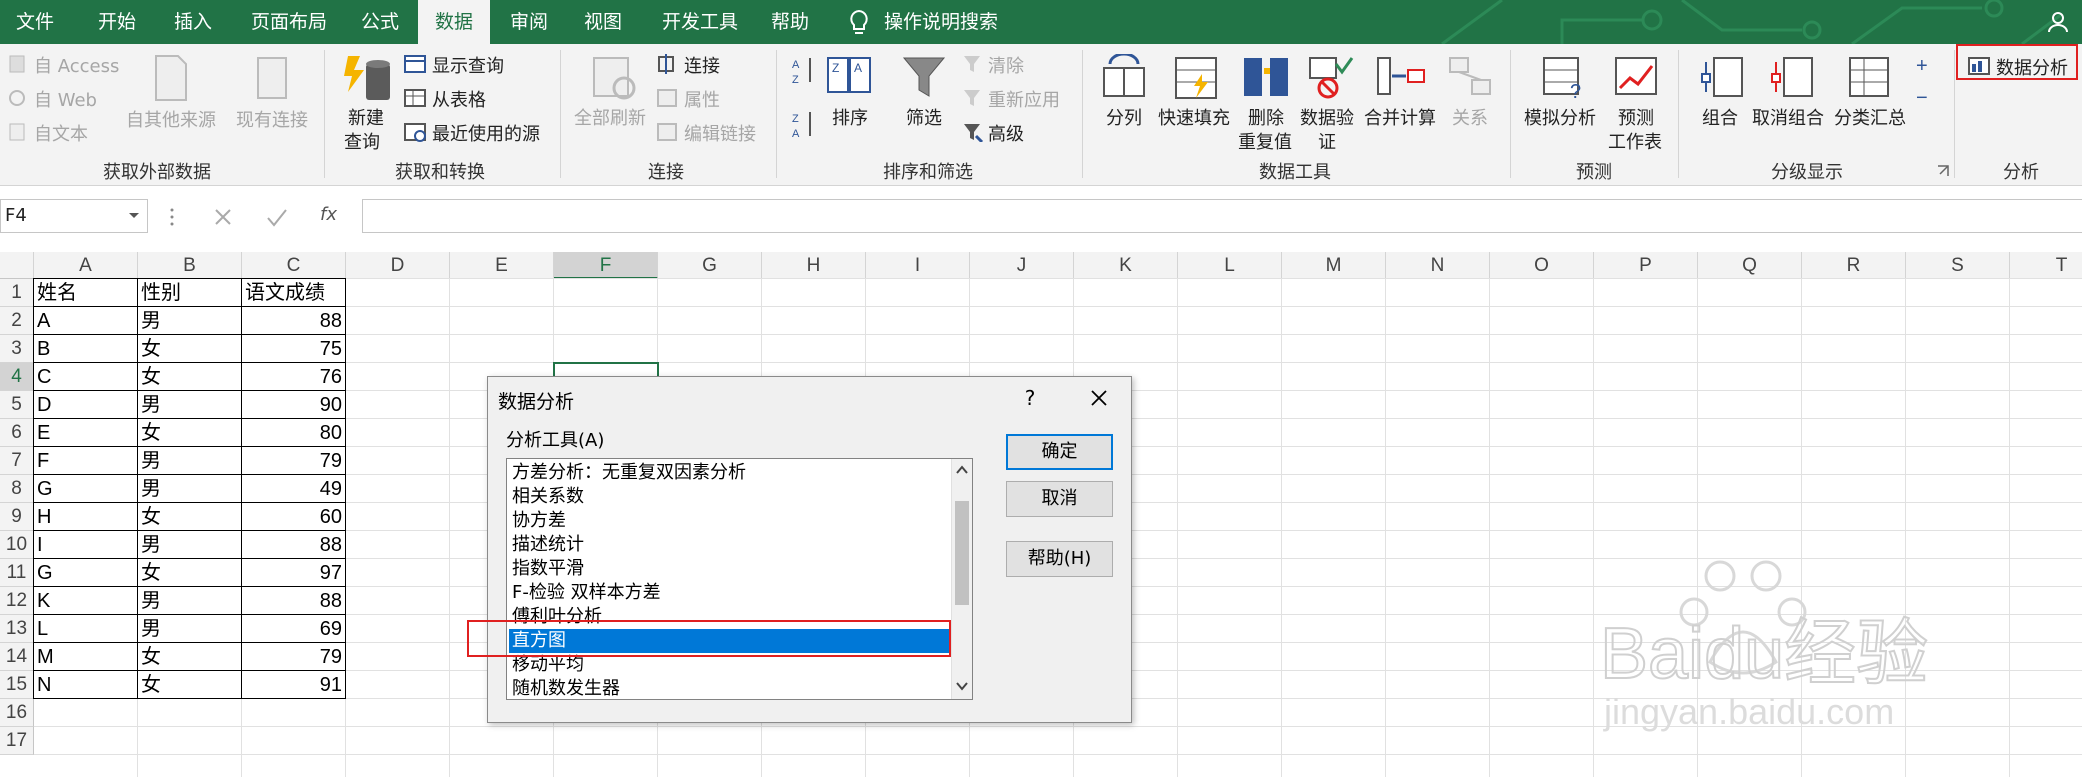 The image size is (2082, 777). Describe the element at coordinates (1470, 117) in the screenshot. I see `relationships-button: 关系` at that location.